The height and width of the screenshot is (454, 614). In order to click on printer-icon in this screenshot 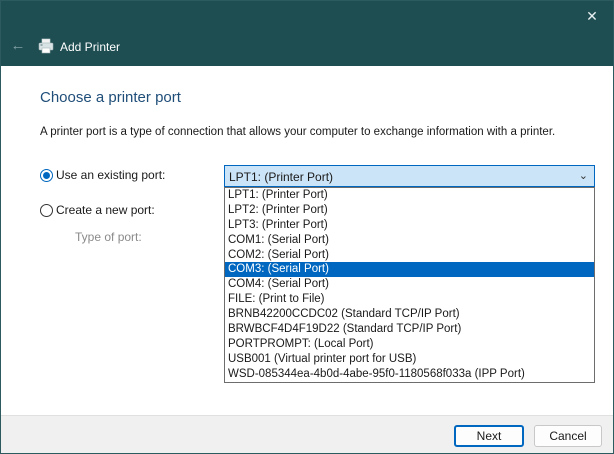, I will do `click(46, 46)`.